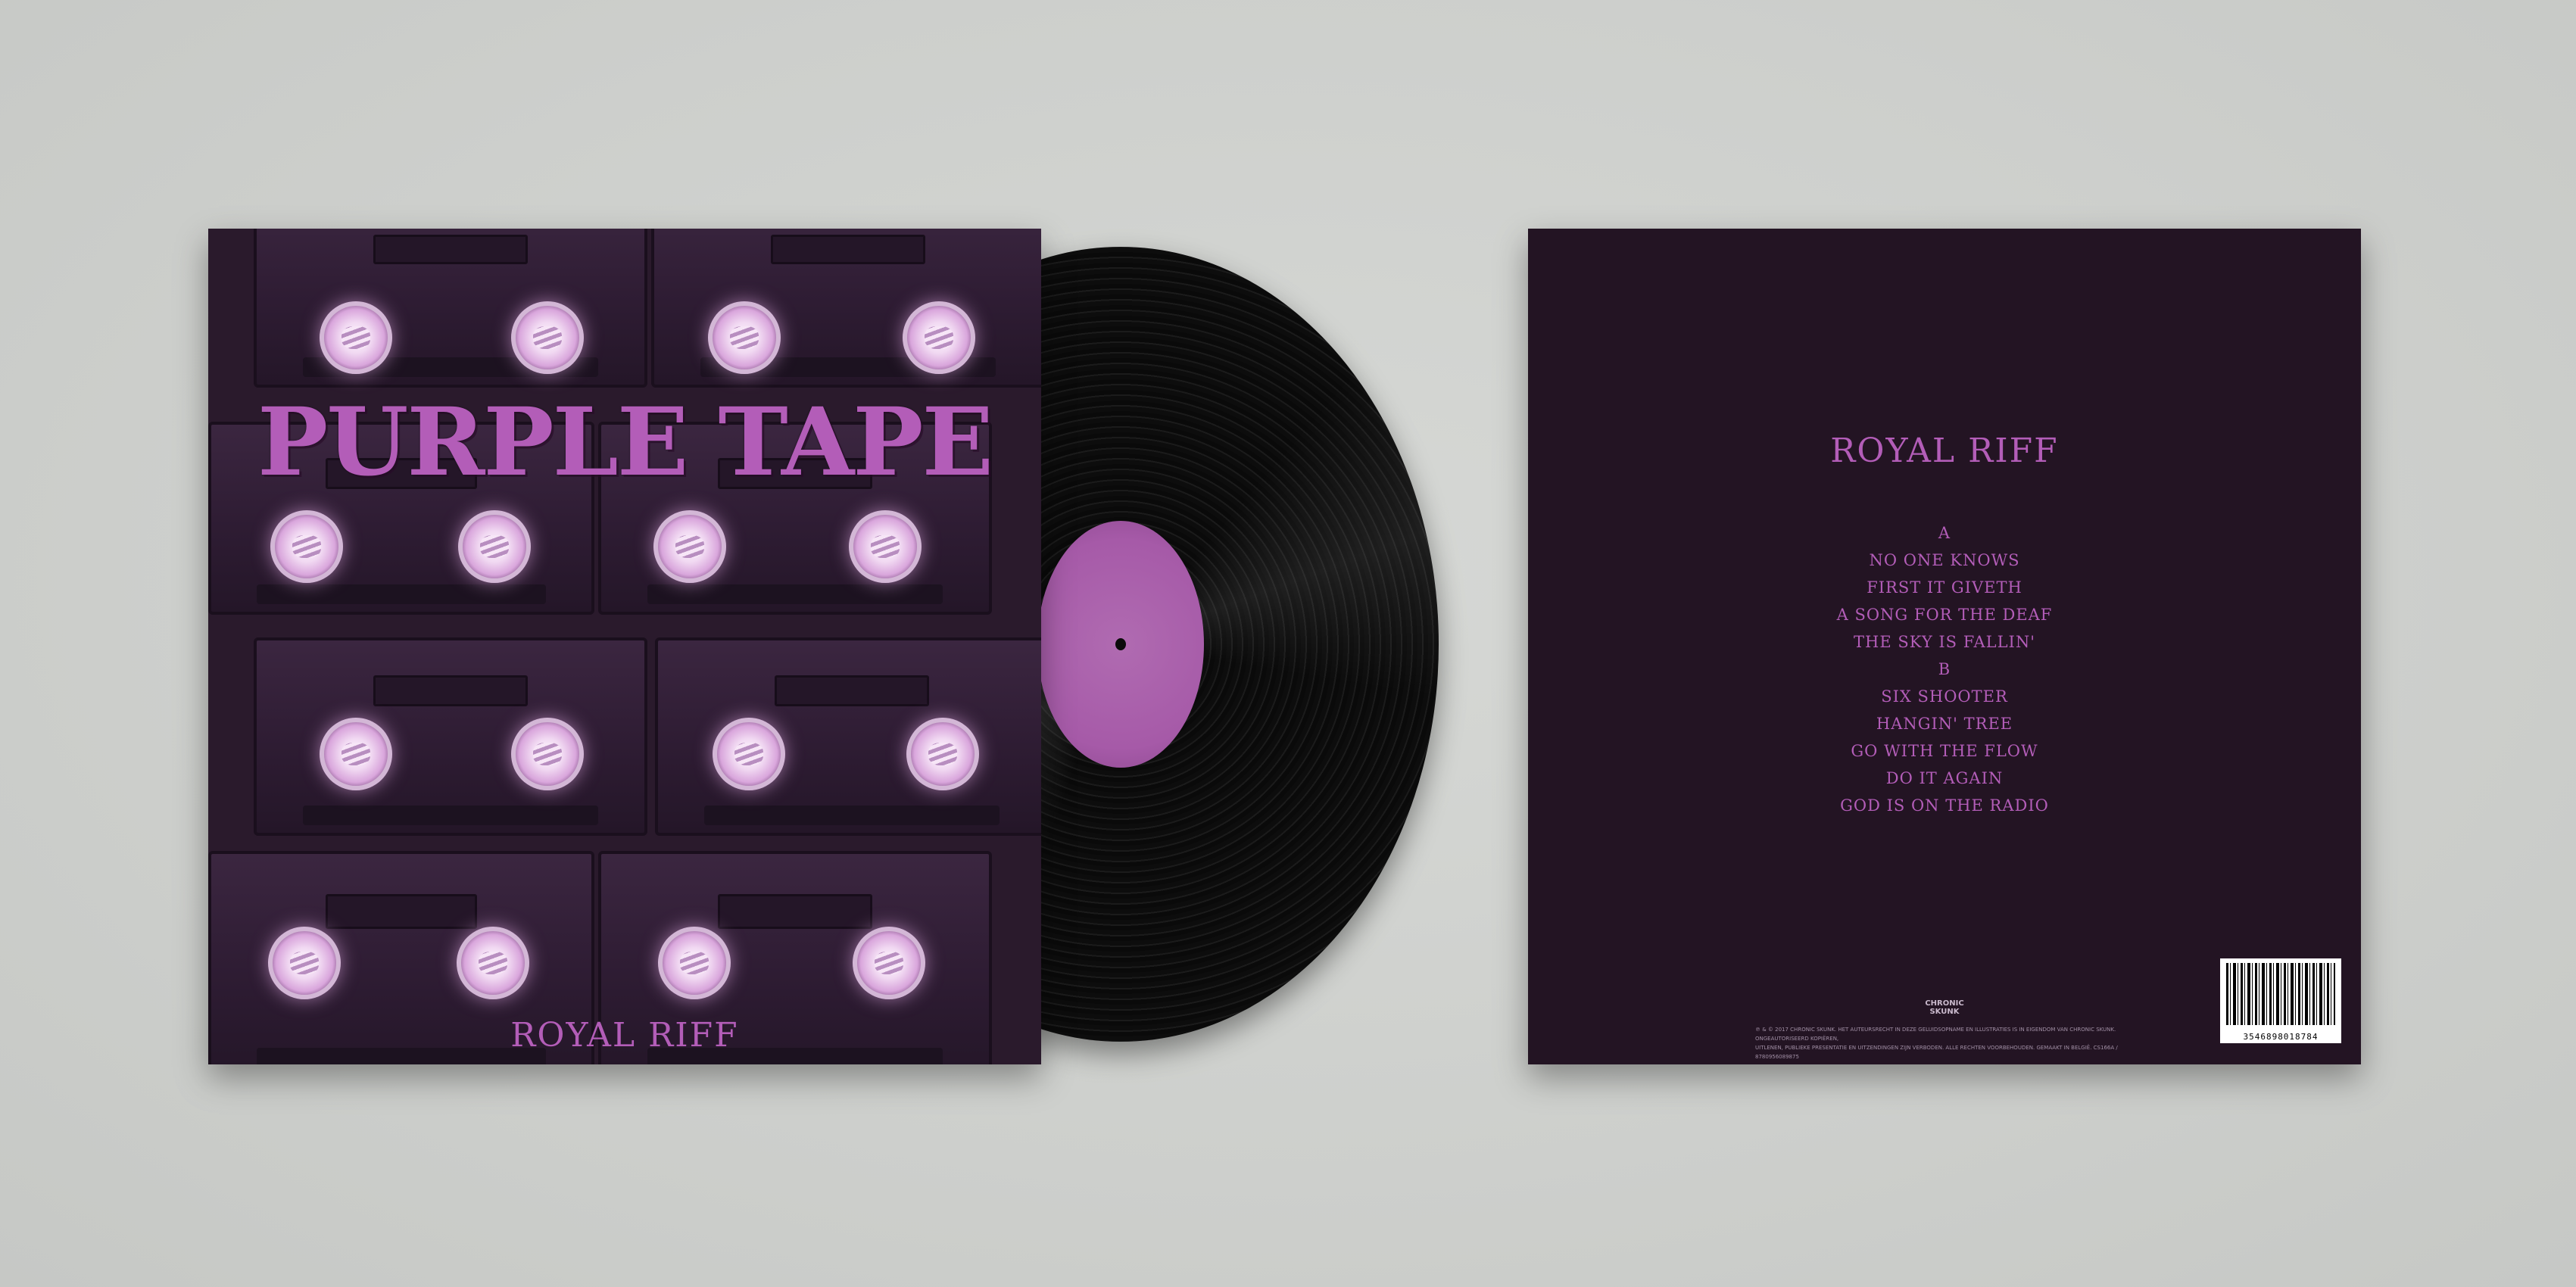  Describe the element at coordinates (1944, 588) in the screenshot. I see `track-title: FIRST IT GIVETH` at that location.